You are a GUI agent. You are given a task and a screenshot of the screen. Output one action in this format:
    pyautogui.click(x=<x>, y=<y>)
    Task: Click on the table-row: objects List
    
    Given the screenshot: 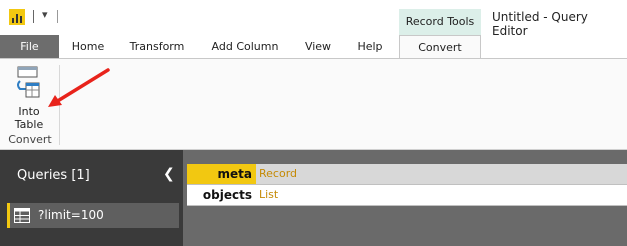 What is the action you would take?
    pyautogui.click(x=407, y=195)
    